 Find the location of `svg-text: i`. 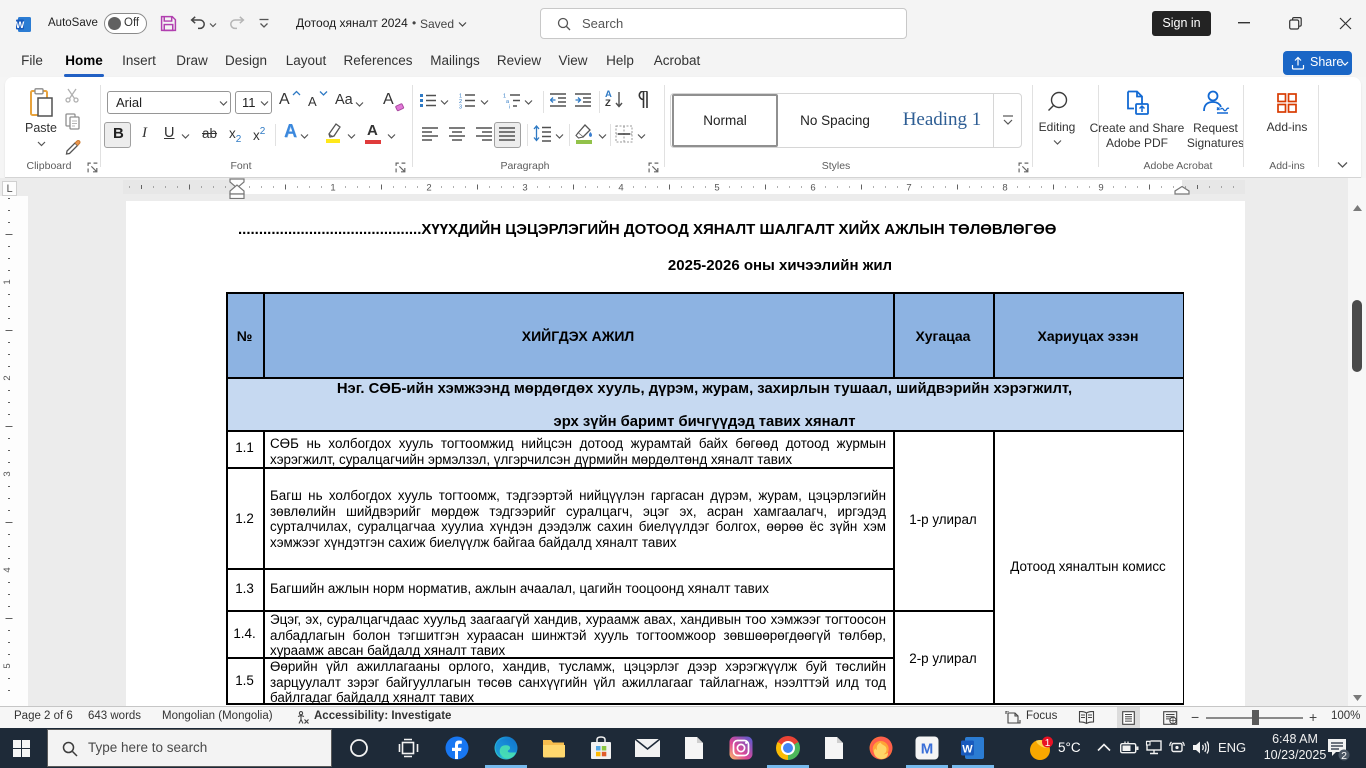

svg-text: i is located at coordinates (509, 107).